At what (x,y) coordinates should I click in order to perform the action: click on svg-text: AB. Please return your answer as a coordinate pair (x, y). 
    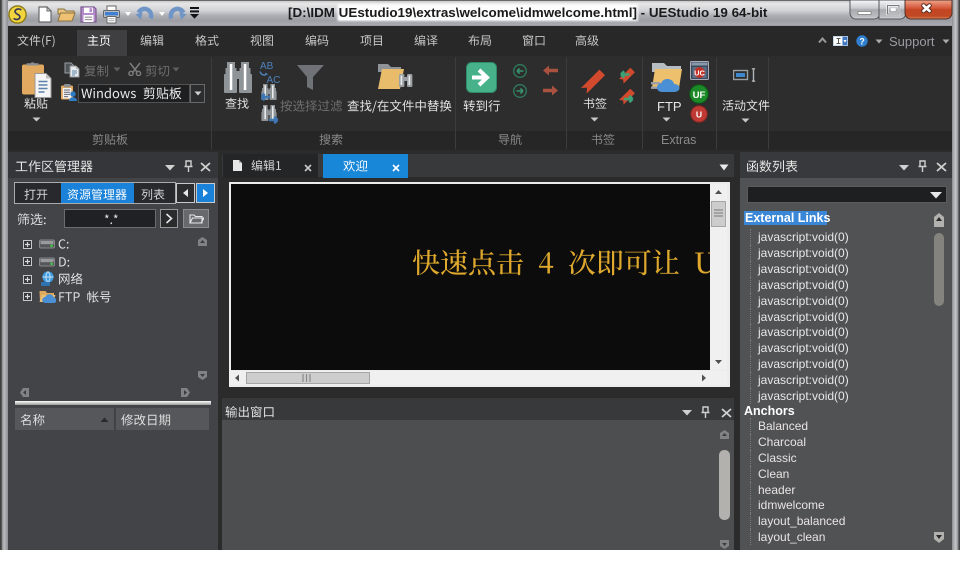
    Looking at the image, I should click on (267, 66).